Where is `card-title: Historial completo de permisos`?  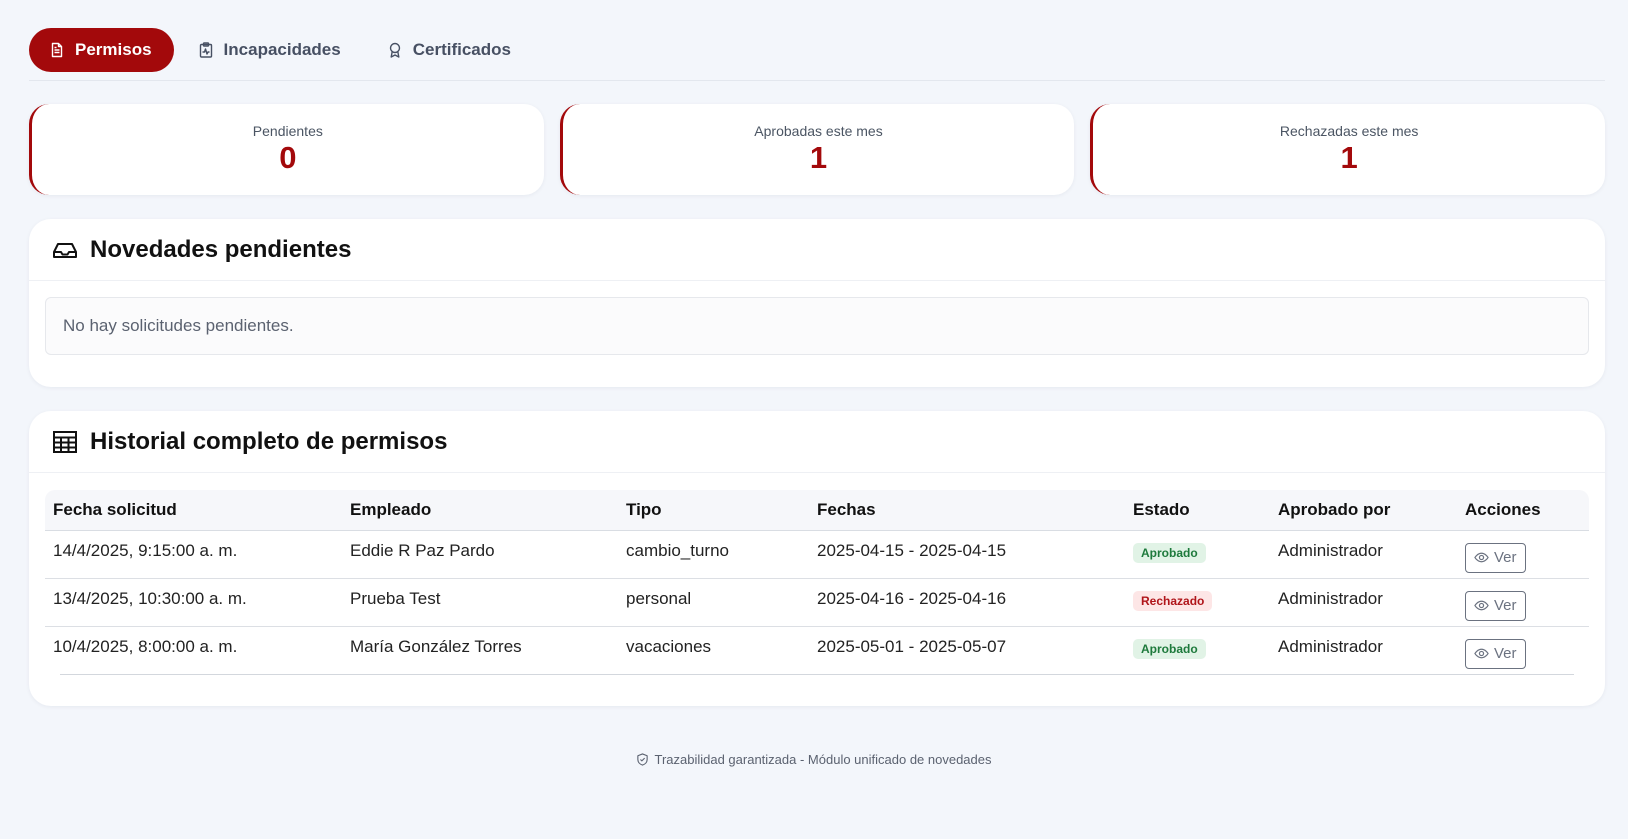 card-title: Historial completo de permisos is located at coordinates (269, 441).